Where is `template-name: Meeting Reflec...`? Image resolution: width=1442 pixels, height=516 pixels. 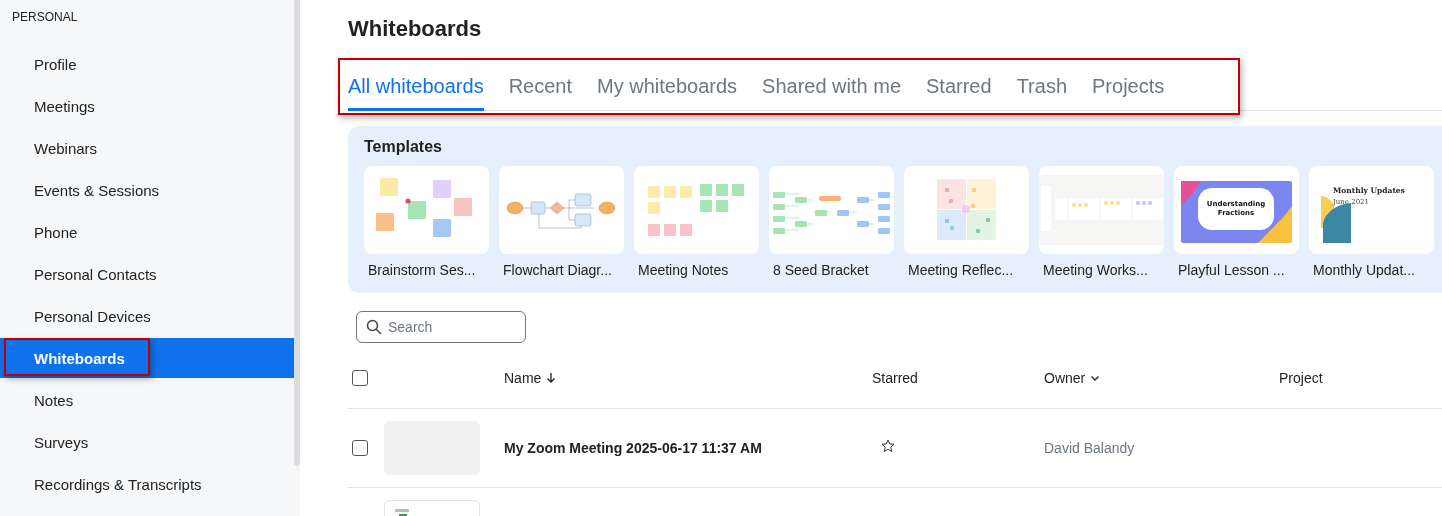 template-name: Meeting Reflec... is located at coordinates (960, 270).